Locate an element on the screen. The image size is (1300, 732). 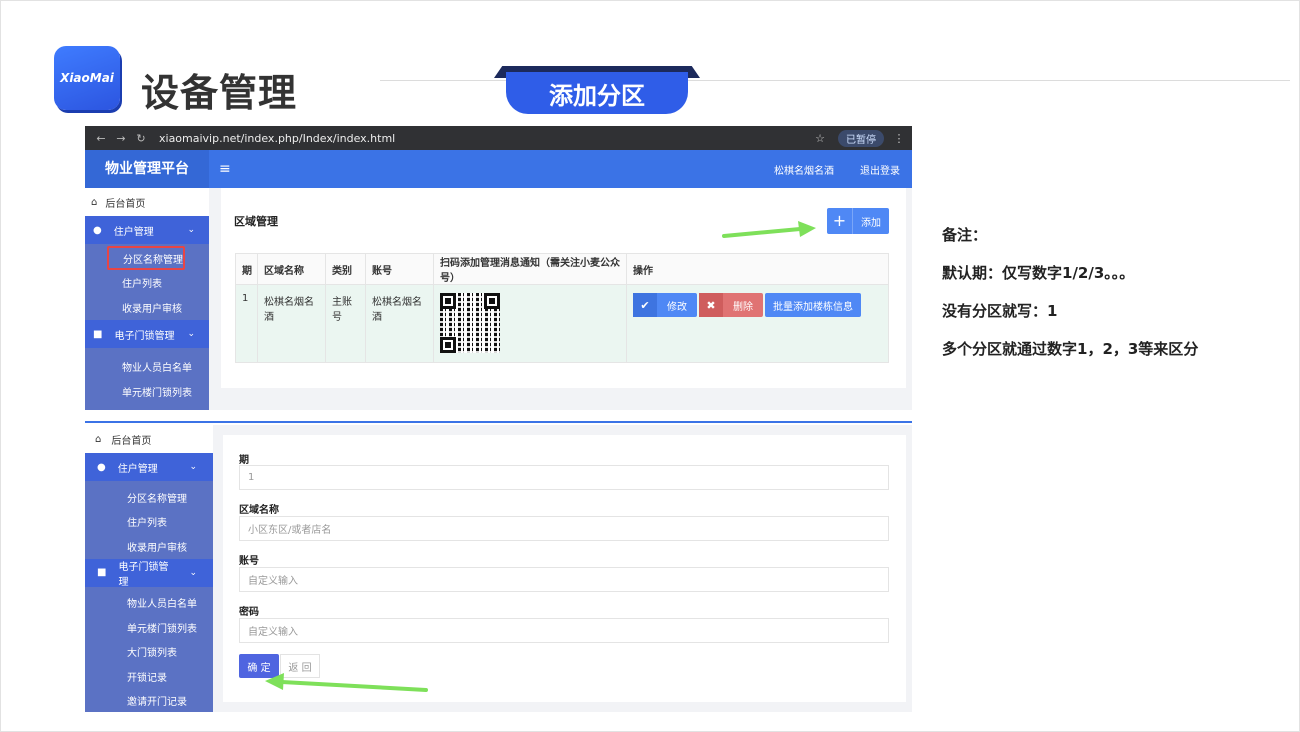
field-label-account: 账号 is located at coordinates (249, 561).